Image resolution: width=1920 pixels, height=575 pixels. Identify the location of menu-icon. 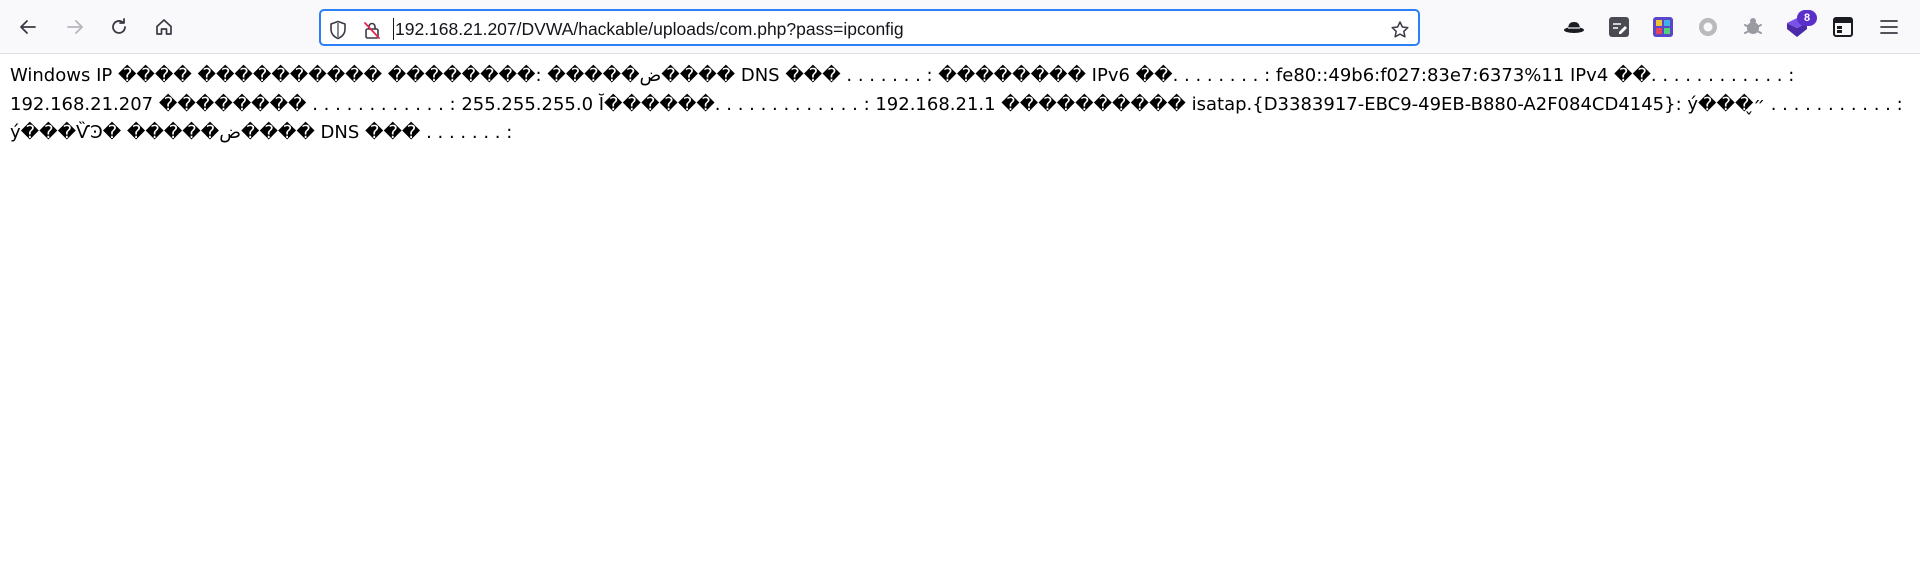
(1889, 27).